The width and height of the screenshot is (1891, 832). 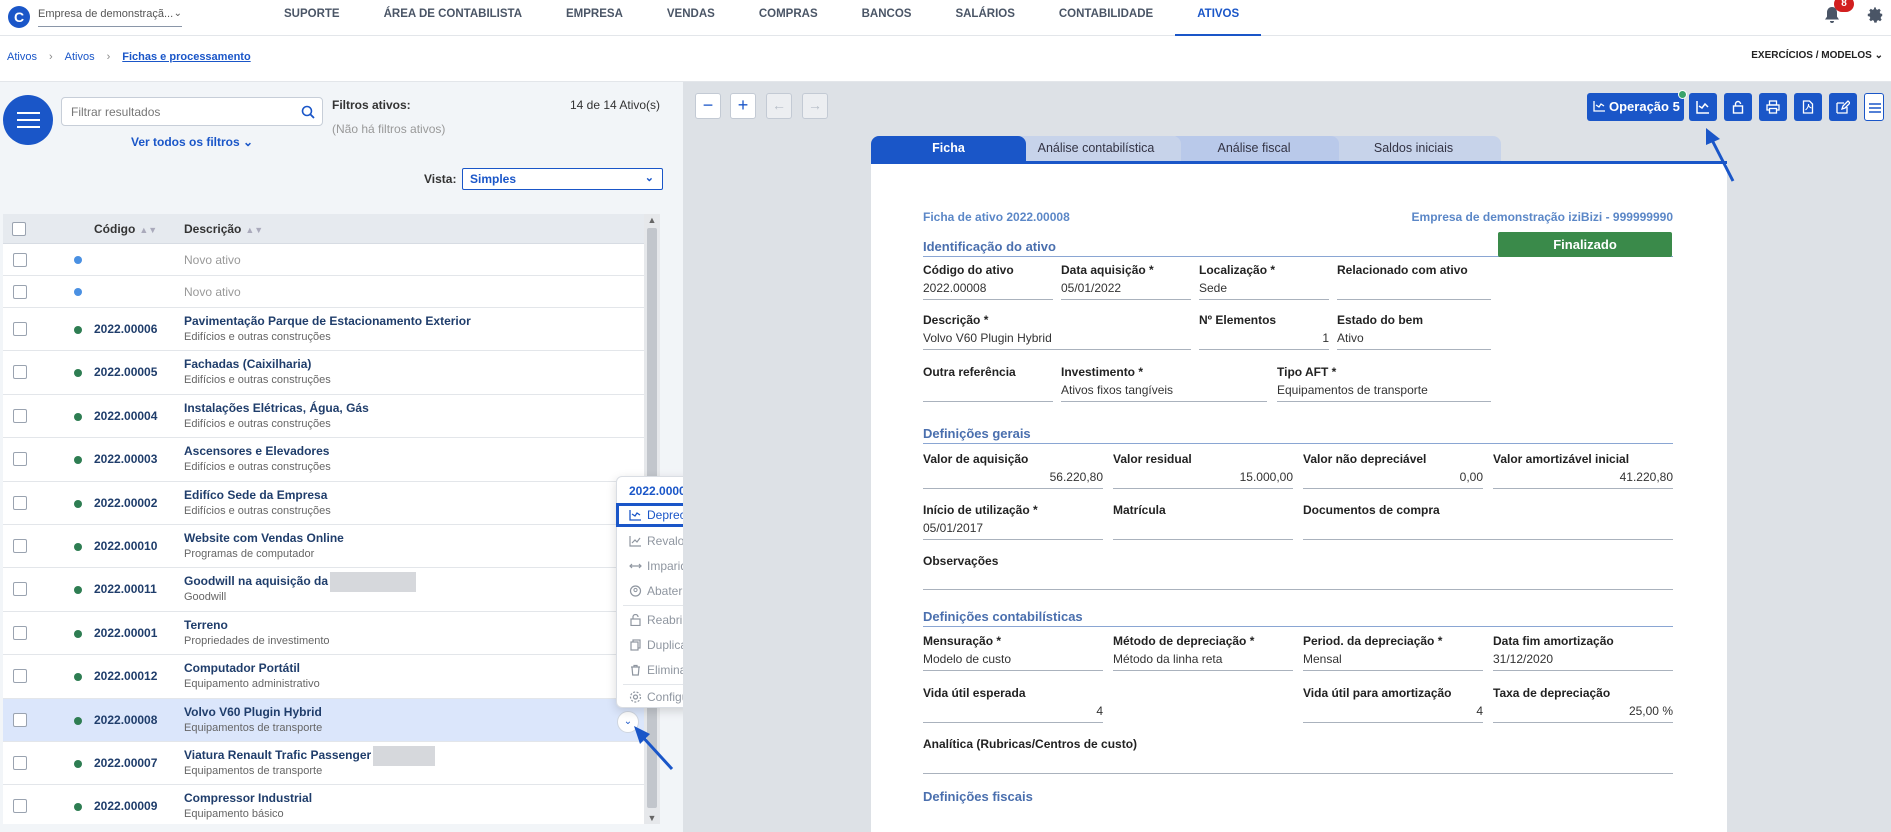 What do you see at coordinates (1298, 579) in the screenshot?
I see `observations-field` at bounding box center [1298, 579].